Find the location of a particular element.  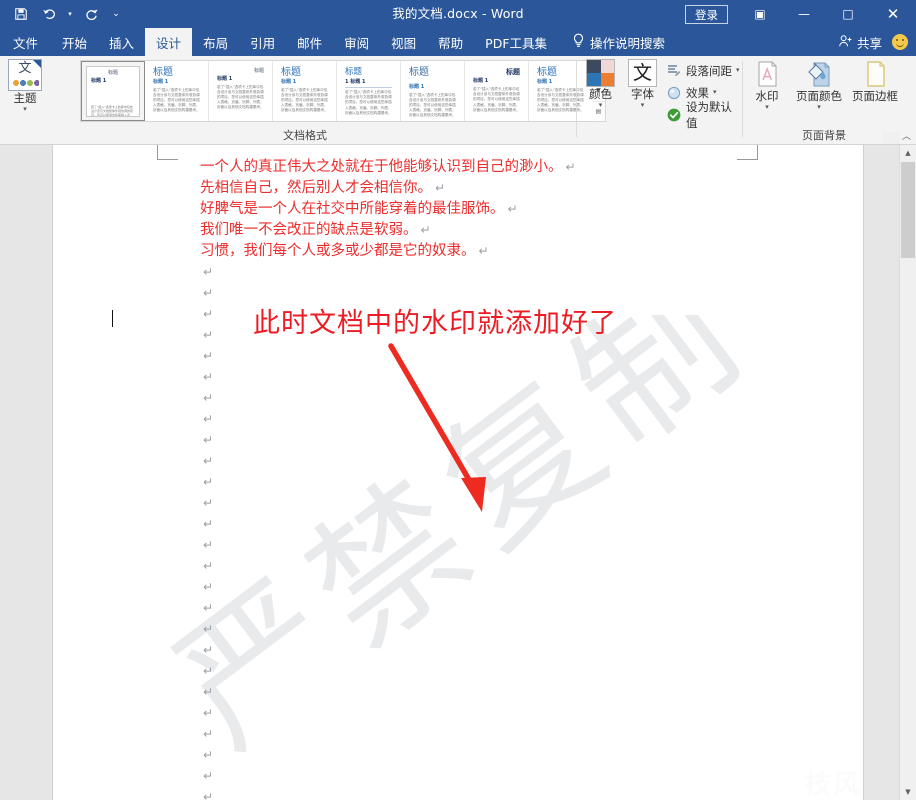

tab-file: 文件 is located at coordinates (25, 42).